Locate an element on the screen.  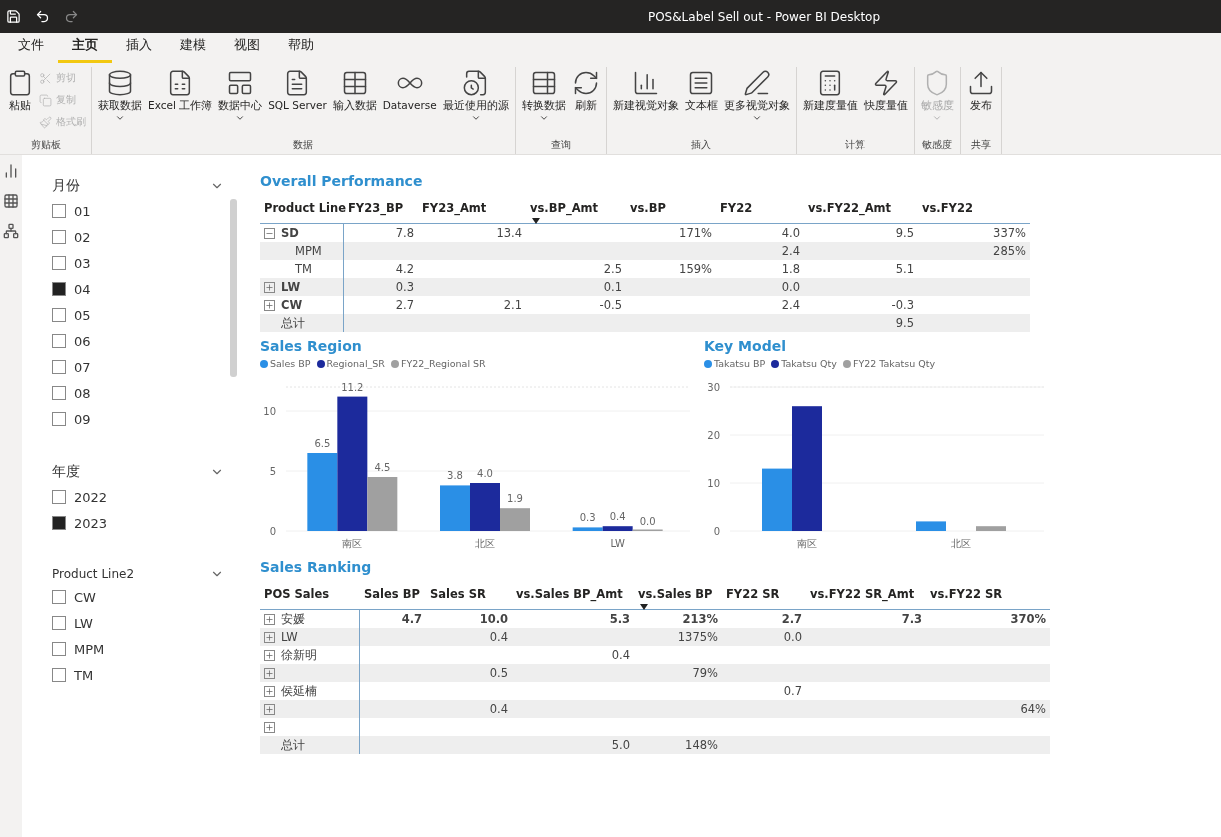
legend-label: Takatsu Qty is located at coordinates (809, 363).